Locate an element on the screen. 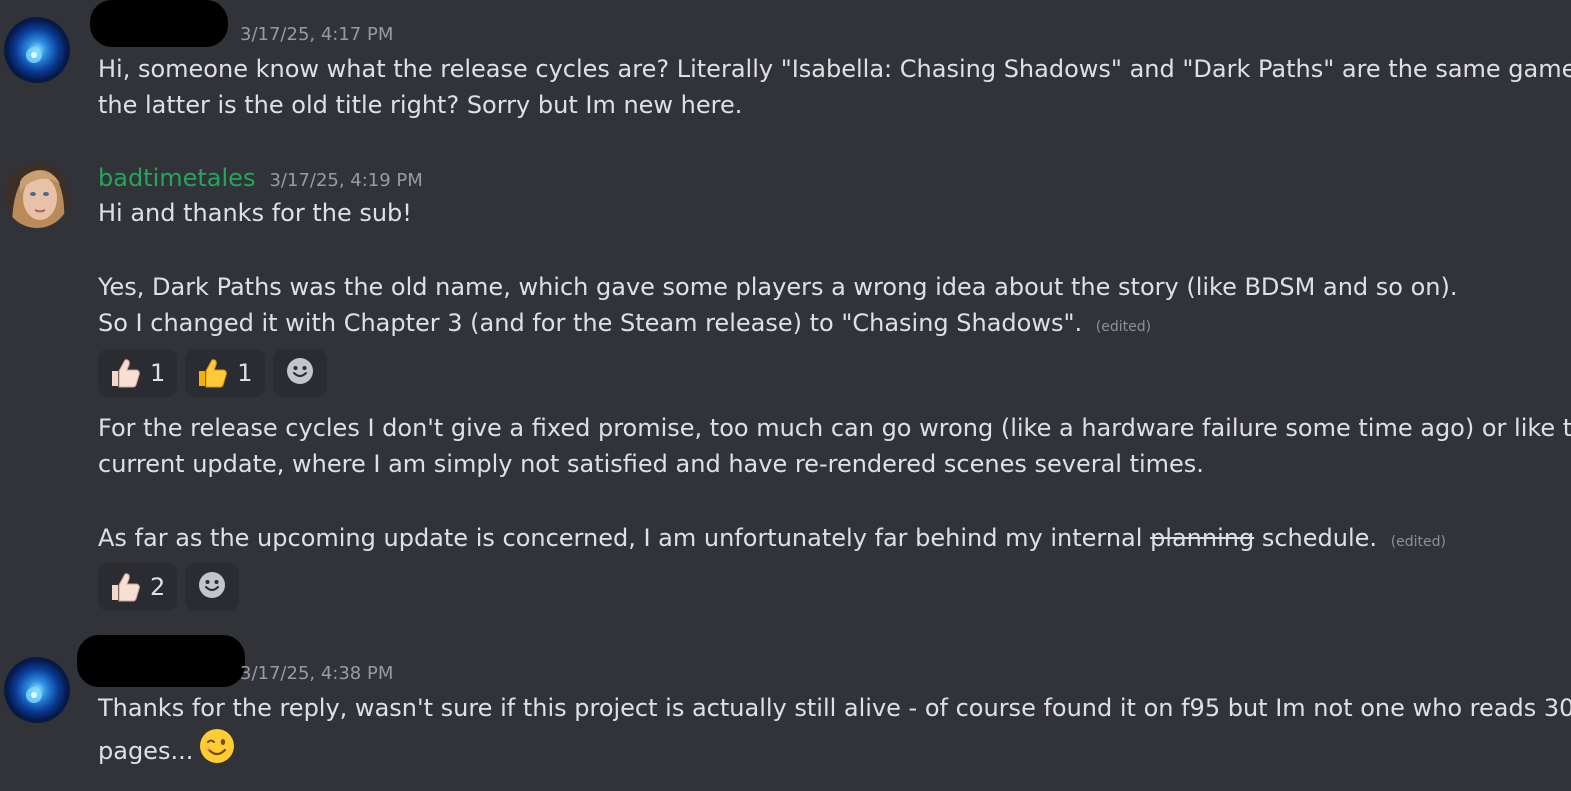 This screenshot has height=791, width=1571. message-header: 3/17/25, 4:17 PM is located at coordinates (316, 34).